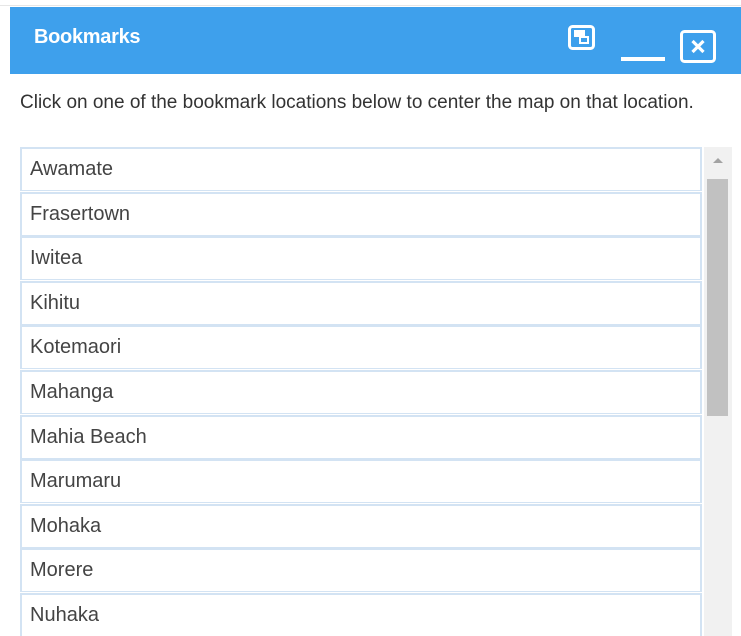 The image size is (741, 636). I want to click on scrollbar-thumb, so click(717, 297).